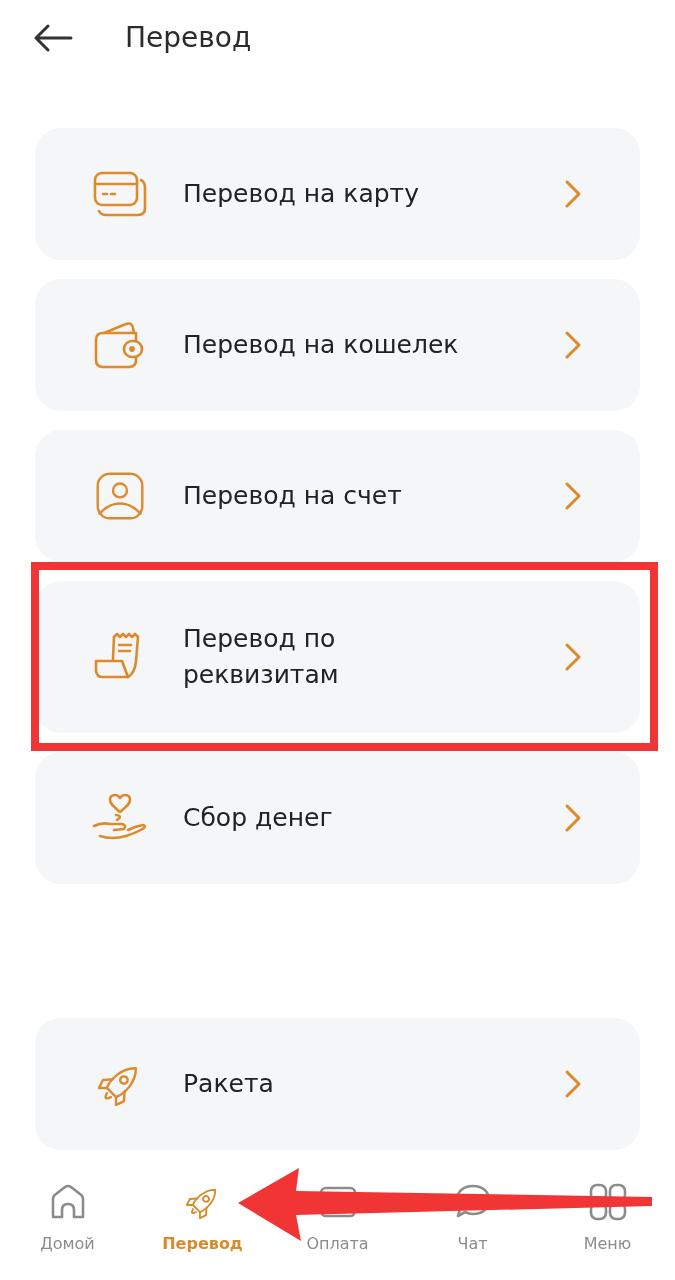  What do you see at coordinates (337, 345) in the screenshot?
I see `menu-item: Перевод на кошелек` at bounding box center [337, 345].